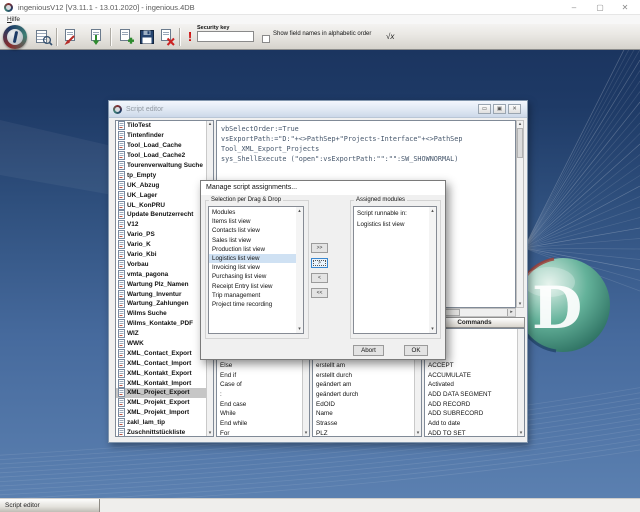 Image resolution: width=640 pixels, height=512 pixels. I want to click on field-item: geändert durch, so click(363, 395).